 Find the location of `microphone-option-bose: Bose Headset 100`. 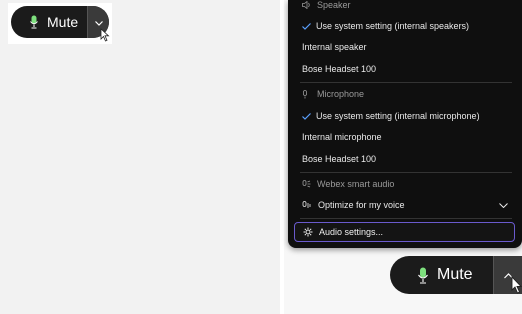

microphone-option-bose: Bose Headset 100 is located at coordinates (405, 159).